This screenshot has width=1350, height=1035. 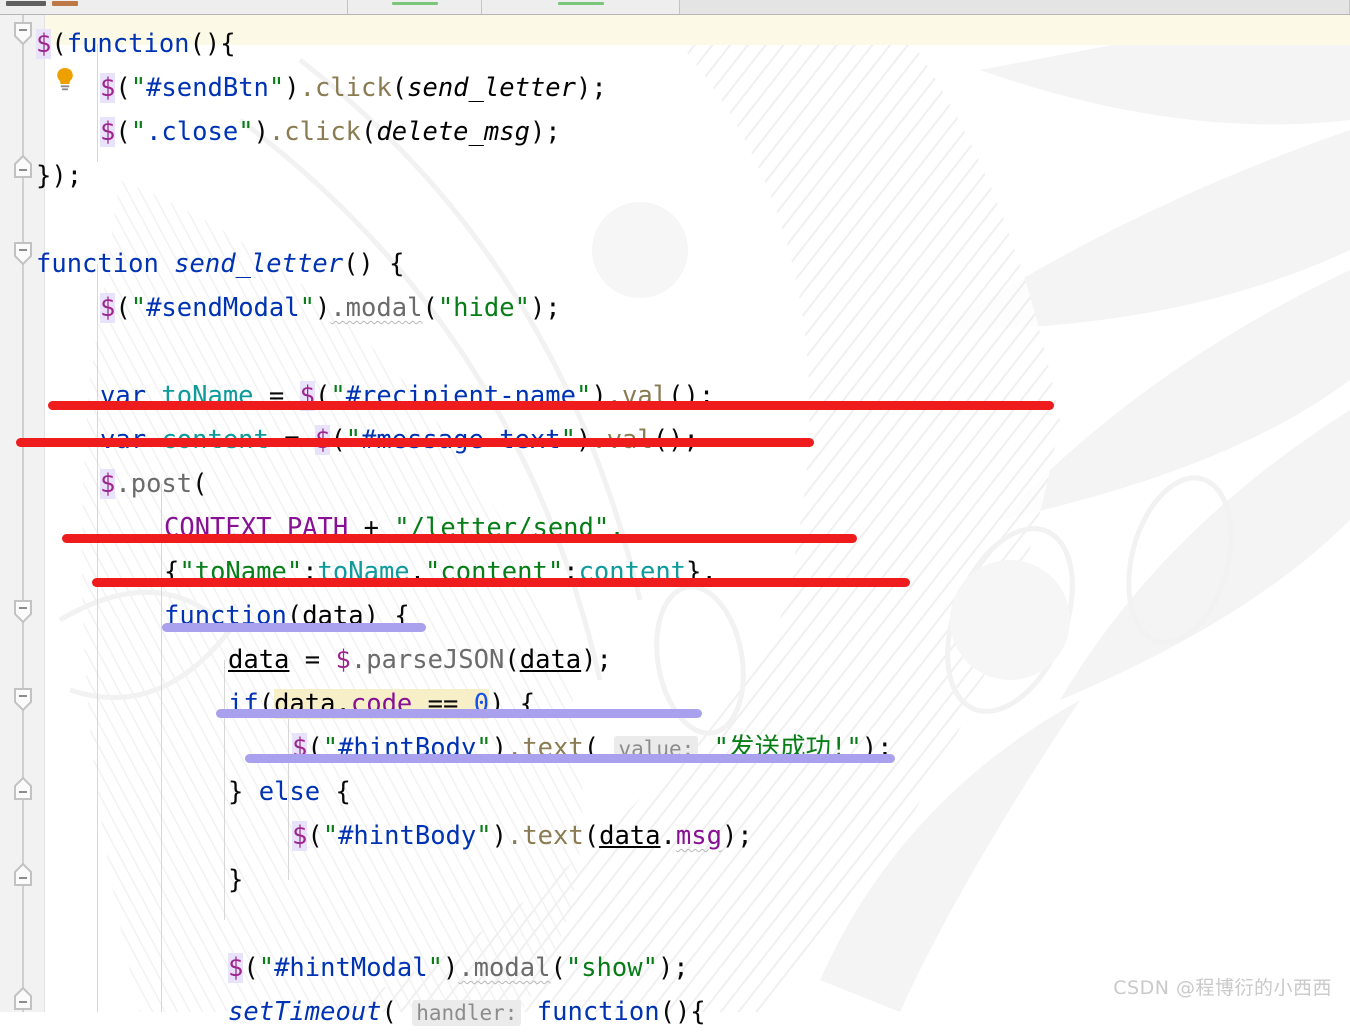 I want to click on editor-tab-strip, so click(x=675, y=7).